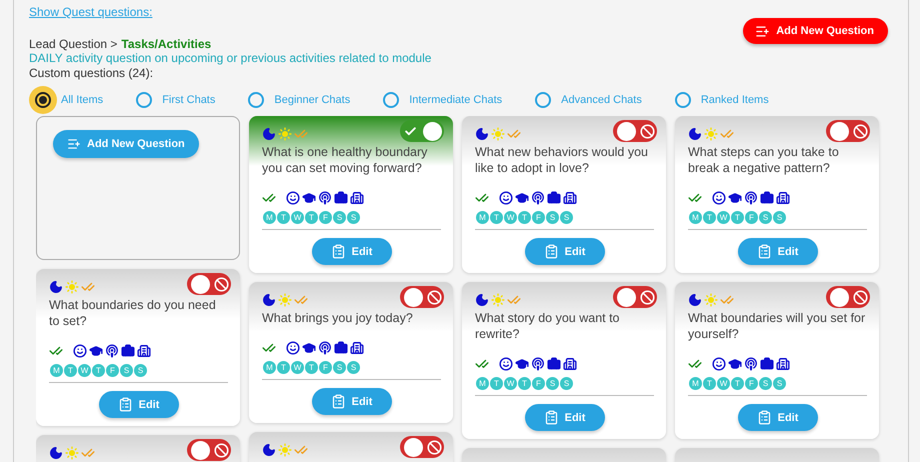  Describe the element at coordinates (133, 313) in the screenshot. I see `question-text: What boundaries do you need to set?` at that location.